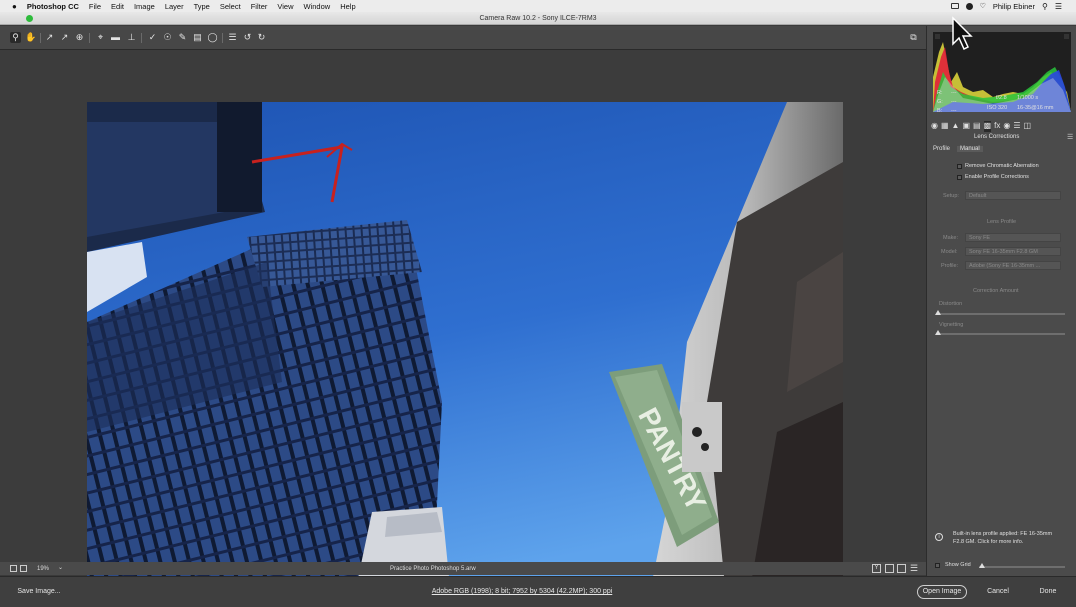 Image resolution: width=1076 pixels, height=607 pixels. What do you see at coordinates (954, 6) in the screenshot?
I see `screen-record-icon` at bounding box center [954, 6].